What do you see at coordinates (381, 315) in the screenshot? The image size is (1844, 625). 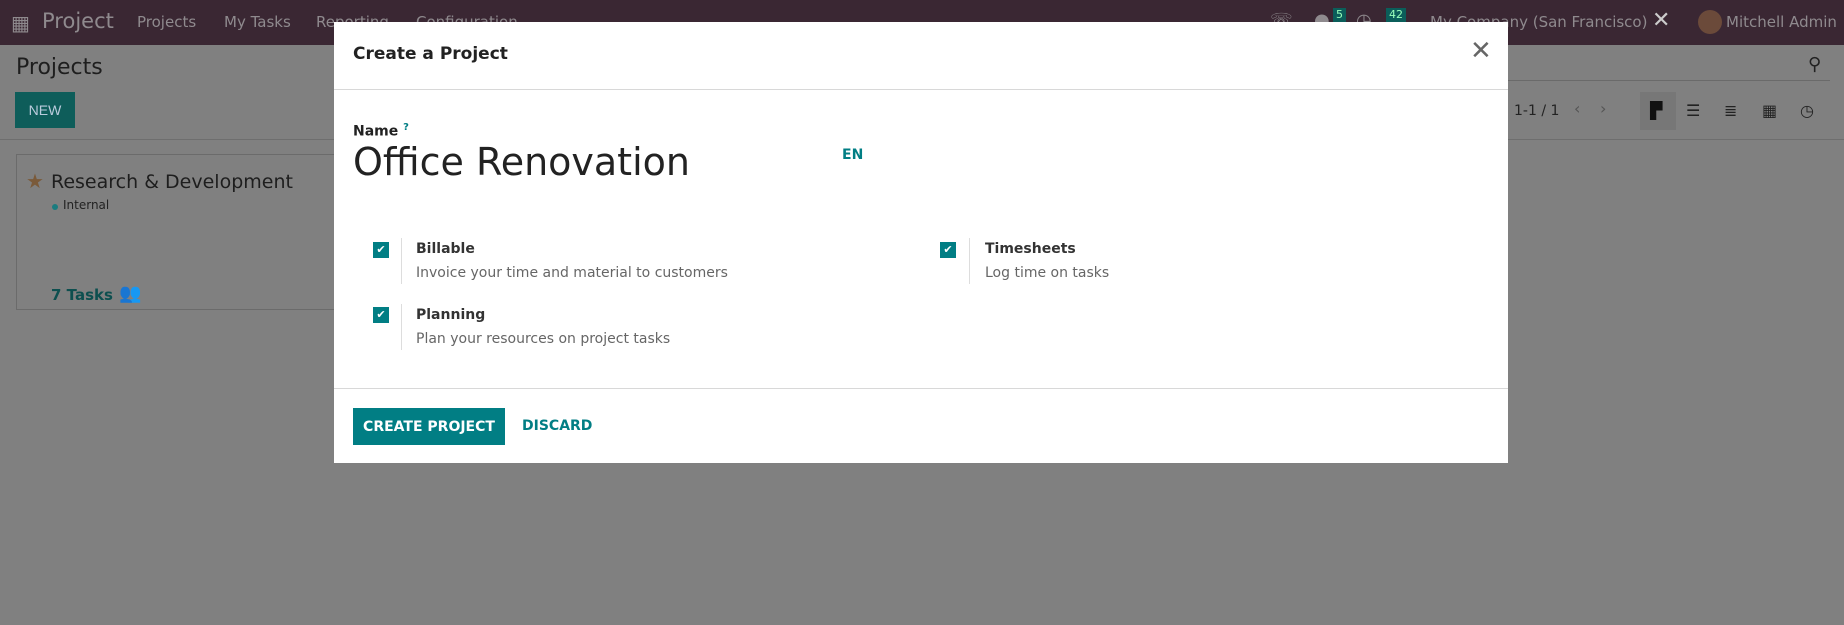 I see `planning-checkbox: ✔` at bounding box center [381, 315].